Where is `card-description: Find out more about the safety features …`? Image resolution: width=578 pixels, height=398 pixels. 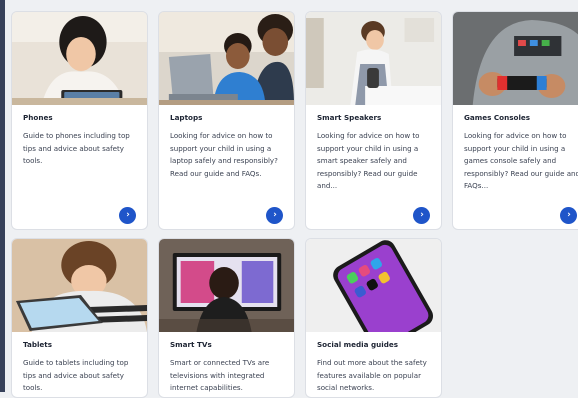
card-description: Find out more about the safety features … is located at coordinates (372, 375).